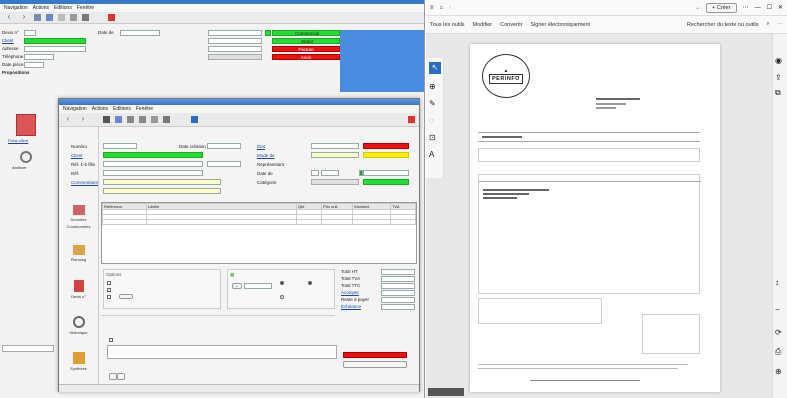 The height and width of the screenshot is (398, 787). I want to click on ref2-input, so click(153, 173).